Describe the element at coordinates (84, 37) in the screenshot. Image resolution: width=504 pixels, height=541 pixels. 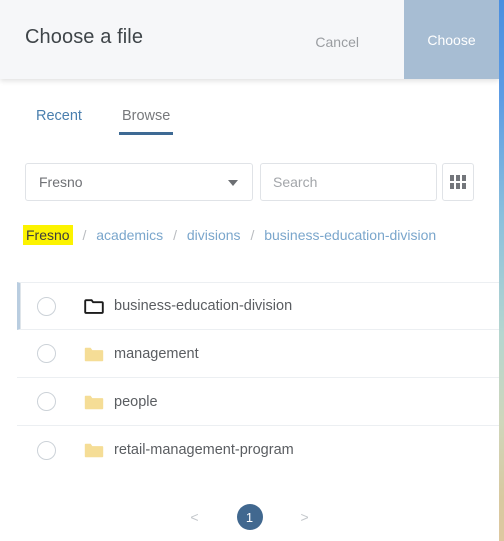
I see `page-title: Choose a file` at that location.